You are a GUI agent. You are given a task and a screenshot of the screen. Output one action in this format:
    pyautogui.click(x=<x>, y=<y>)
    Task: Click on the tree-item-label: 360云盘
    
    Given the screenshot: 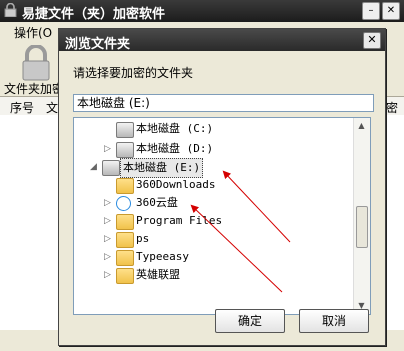 What is the action you would take?
    pyautogui.click(x=157, y=202)
    